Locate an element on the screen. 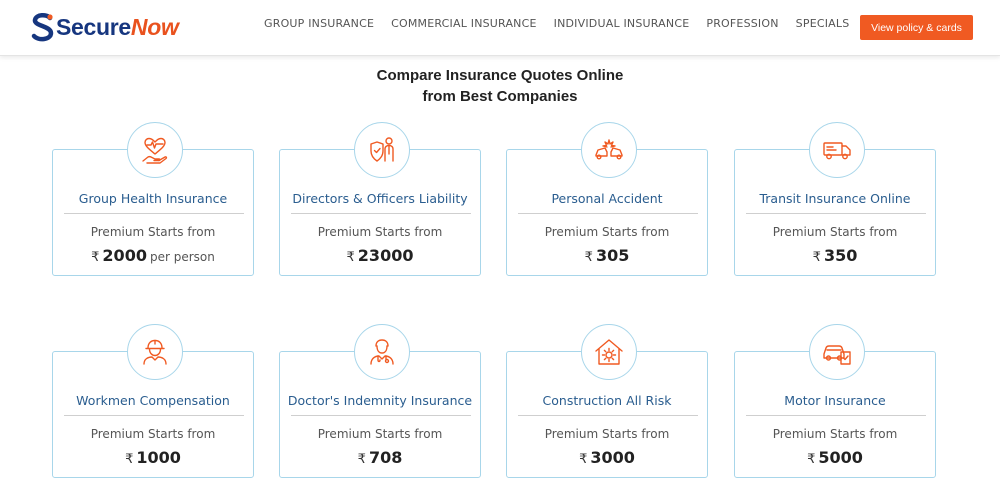  headline-line-1: Compare Insurance Quotes Online is located at coordinates (500, 75).